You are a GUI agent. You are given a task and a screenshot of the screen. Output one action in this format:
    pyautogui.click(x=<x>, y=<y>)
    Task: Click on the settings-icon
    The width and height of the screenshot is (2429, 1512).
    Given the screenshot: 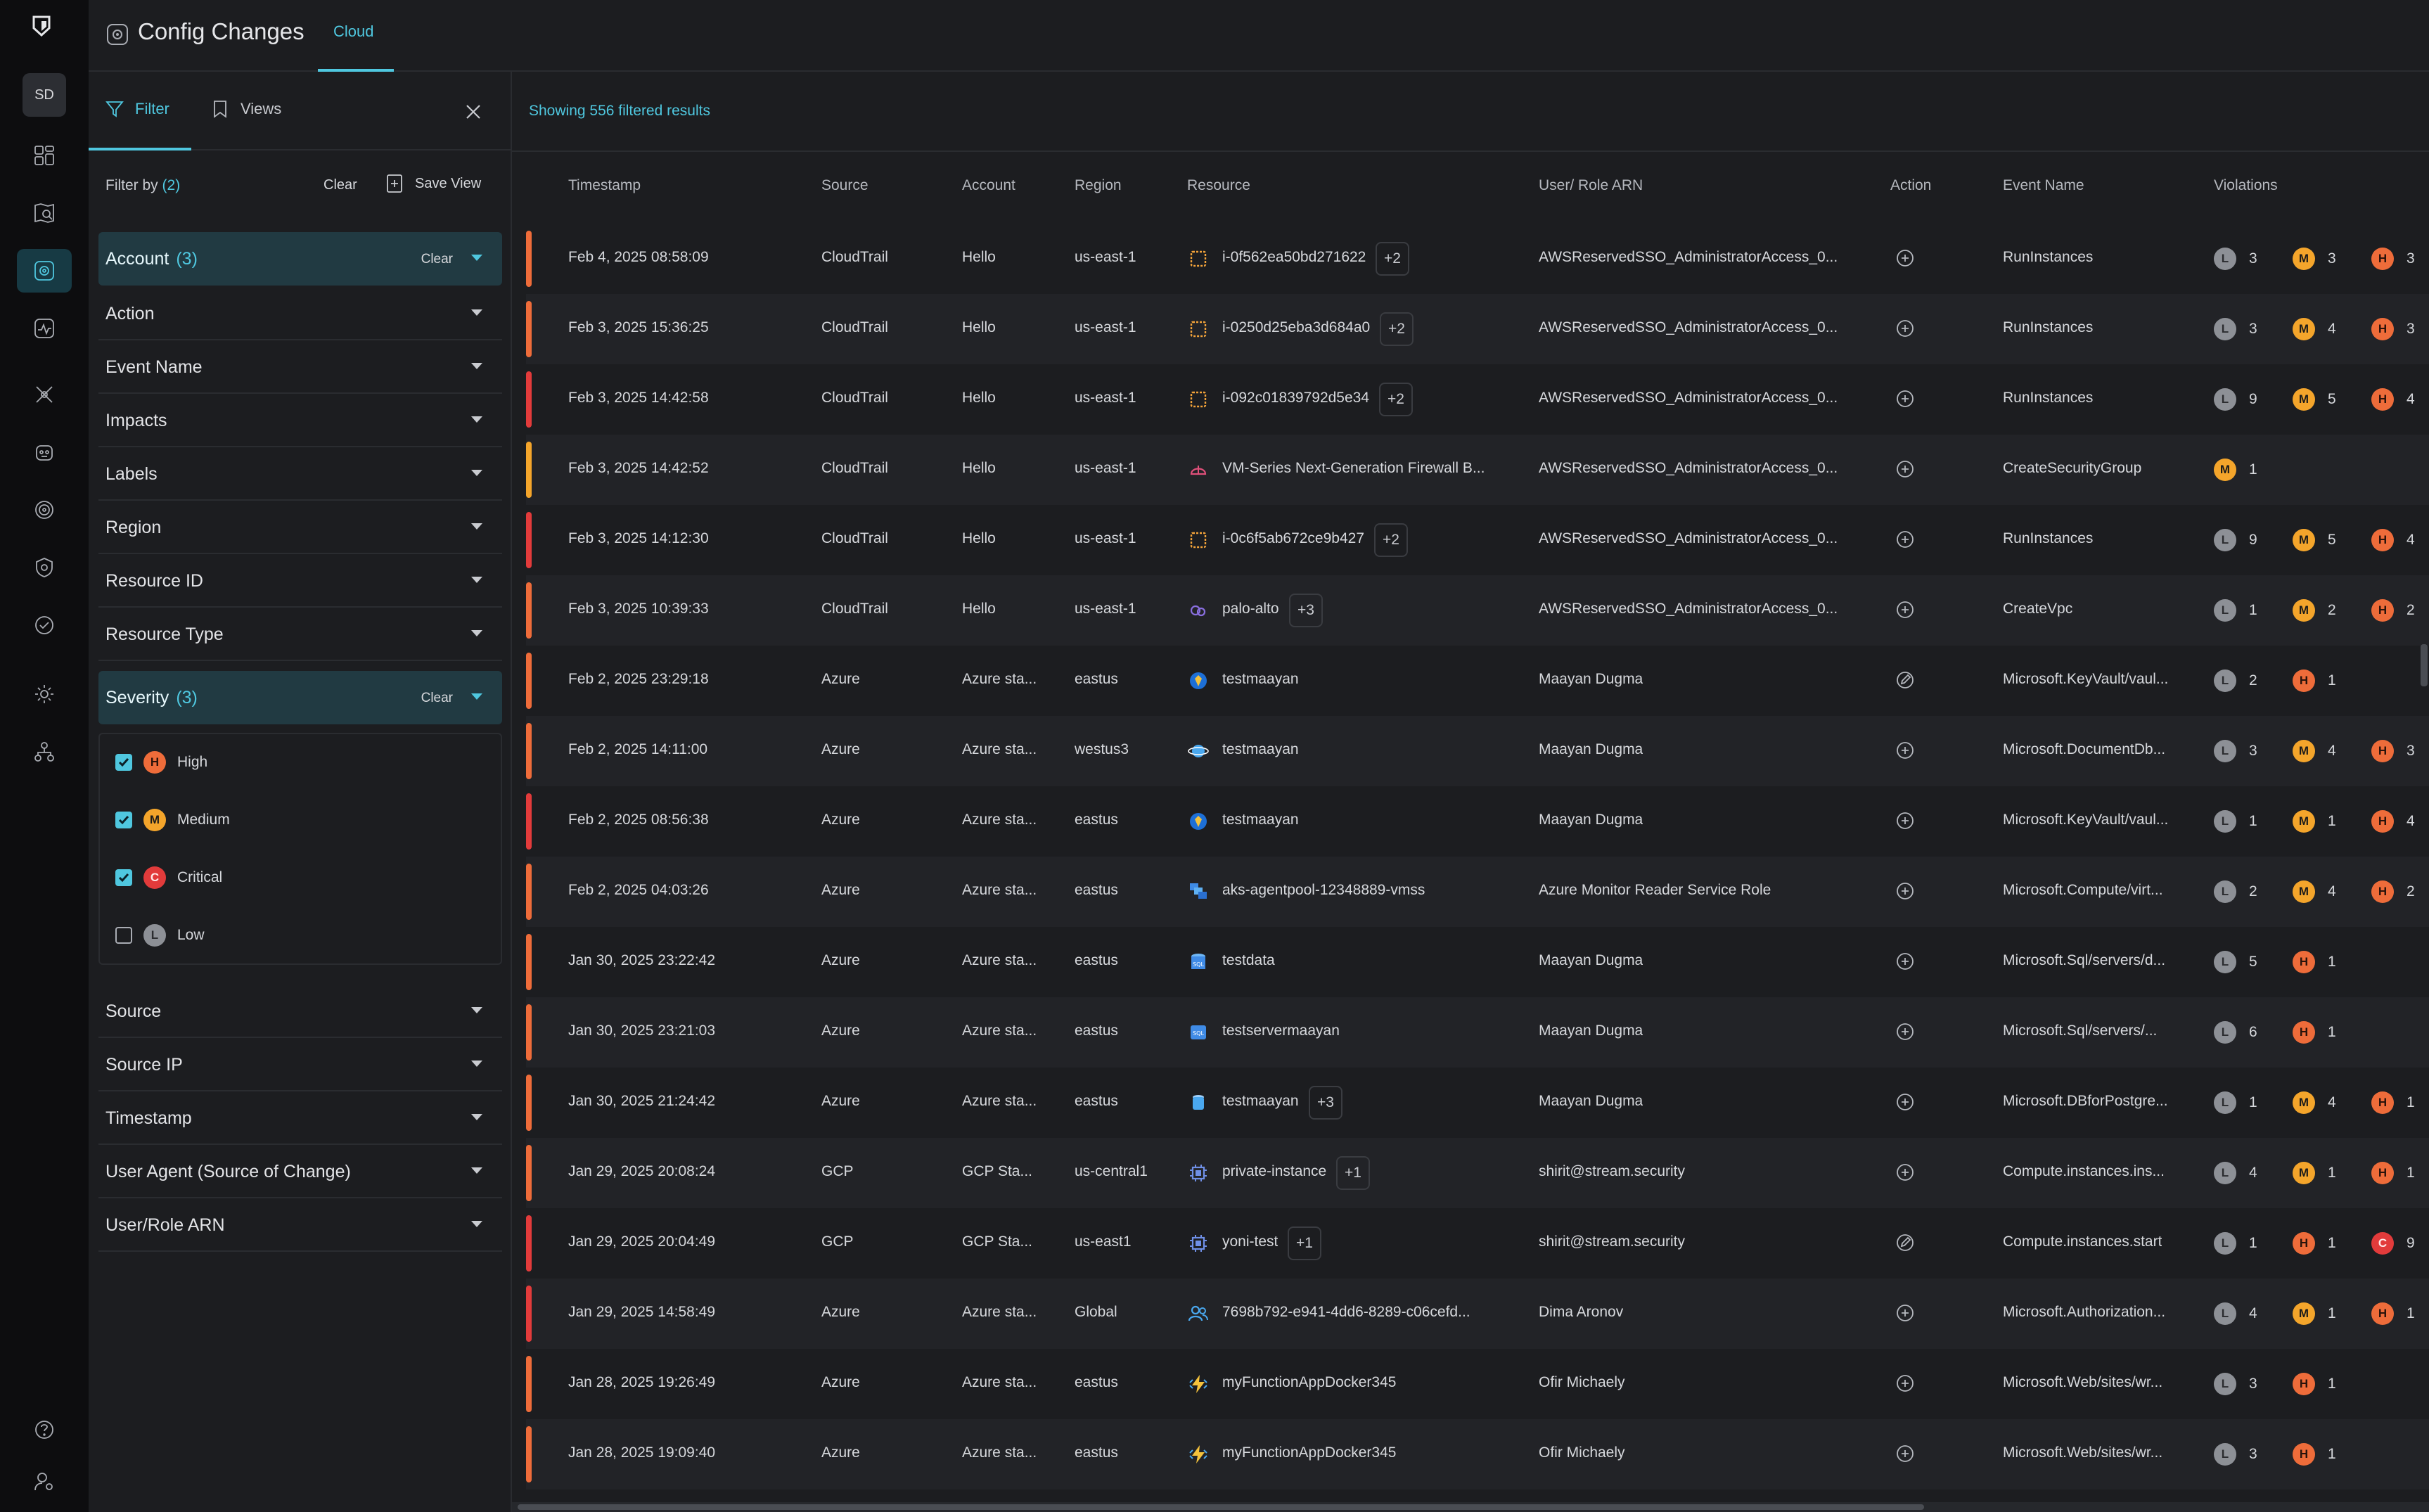 What is the action you would take?
    pyautogui.click(x=44, y=694)
    